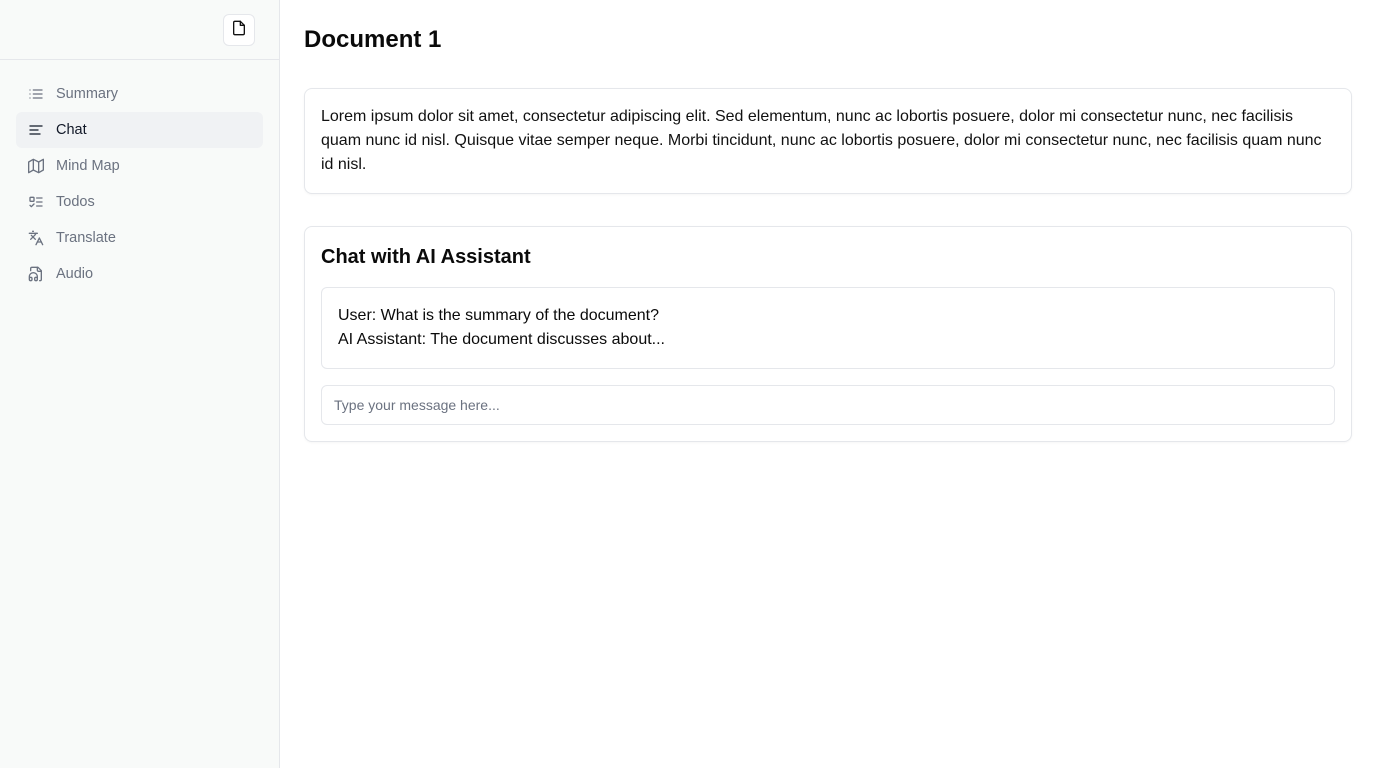 The height and width of the screenshot is (768, 1376). I want to click on map-icon, so click(36, 166).